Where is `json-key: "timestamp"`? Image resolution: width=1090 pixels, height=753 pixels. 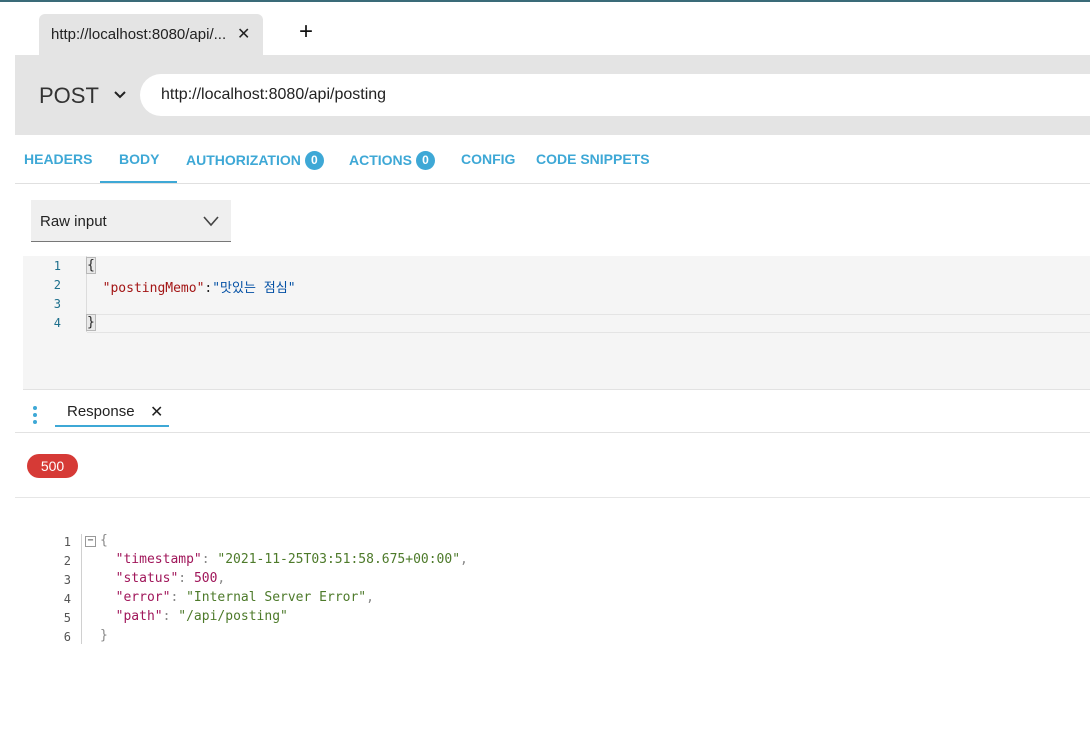
json-key: "timestamp" is located at coordinates (158, 559).